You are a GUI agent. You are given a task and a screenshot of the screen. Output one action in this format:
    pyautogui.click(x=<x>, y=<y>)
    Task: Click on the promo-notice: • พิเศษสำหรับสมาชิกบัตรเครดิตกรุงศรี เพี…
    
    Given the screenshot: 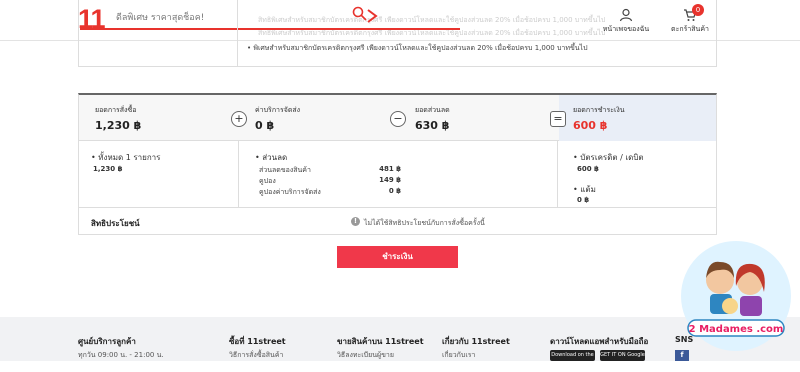 What is the action you would take?
    pyautogui.click(x=417, y=48)
    